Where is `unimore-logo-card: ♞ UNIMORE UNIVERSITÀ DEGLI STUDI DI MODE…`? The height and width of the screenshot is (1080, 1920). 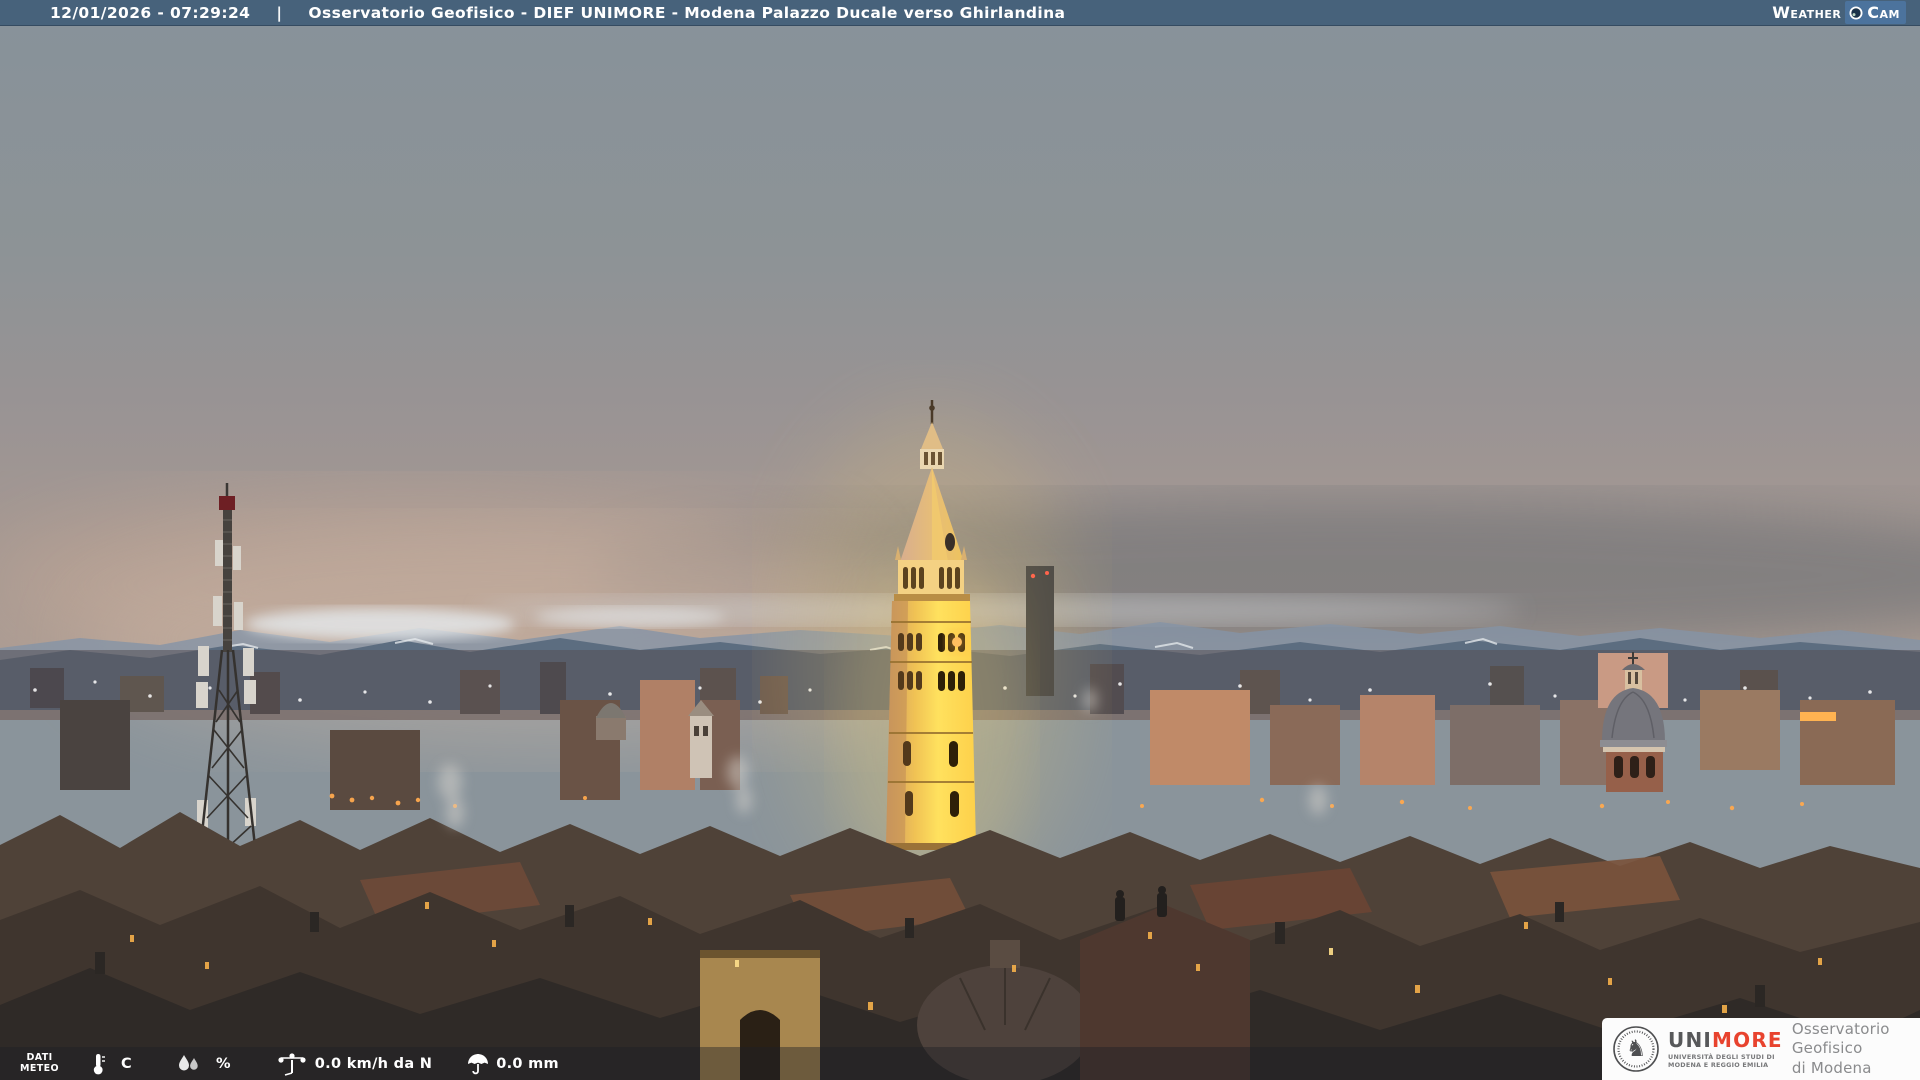 unimore-logo-card: ♞ UNIMORE UNIVERSITÀ DEGLI STUDI DI MODE… is located at coordinates (1761, 1049).